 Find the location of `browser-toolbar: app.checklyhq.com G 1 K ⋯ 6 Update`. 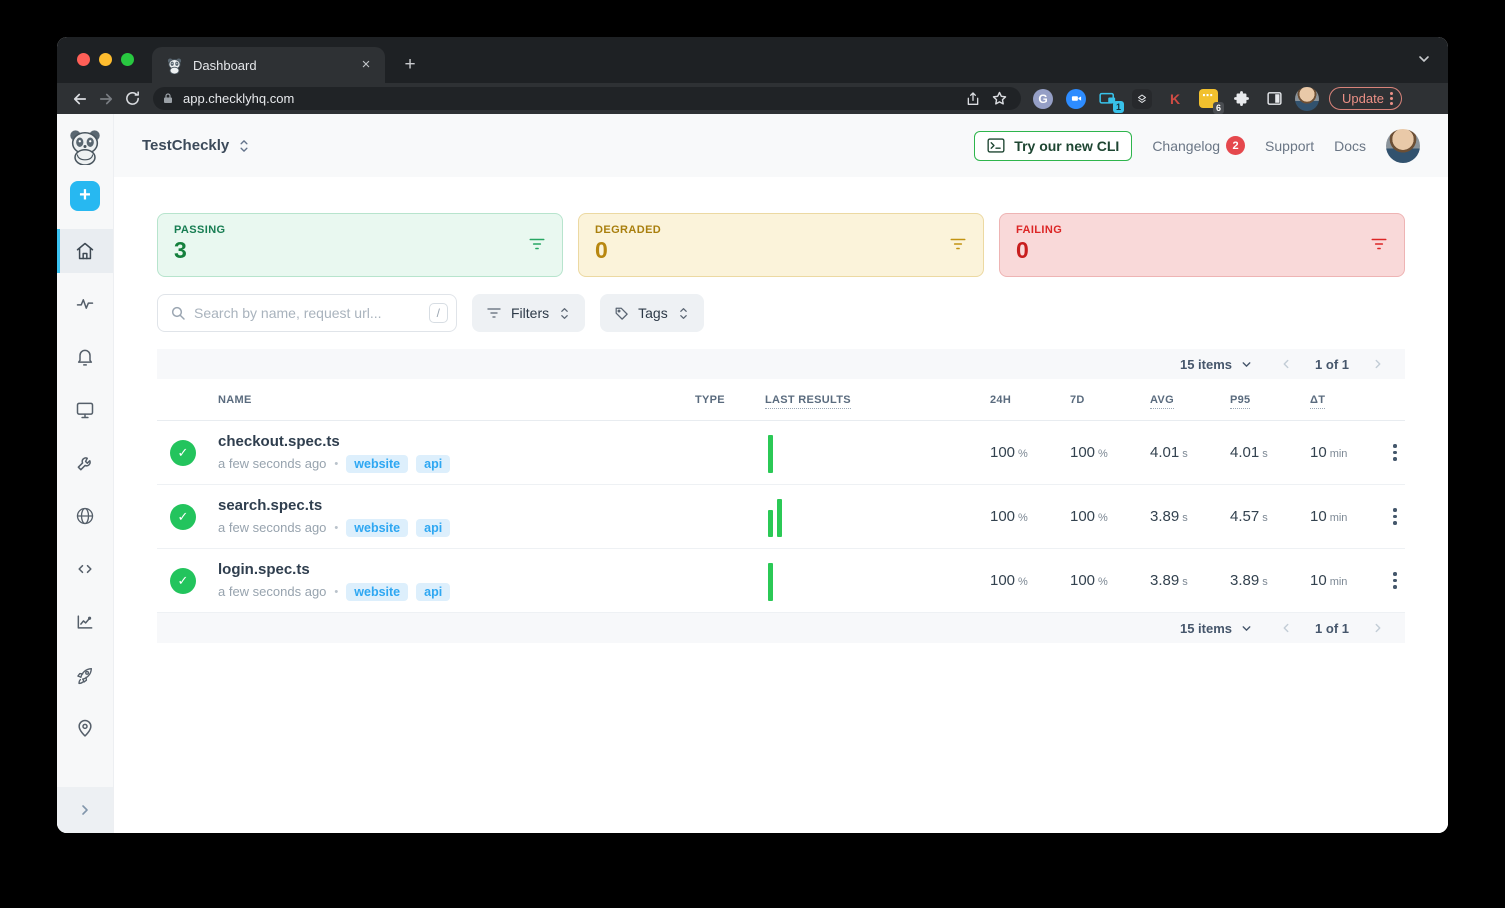

browser-toolbar: app.checklyhq.com G 1 K ⋯ 6 Update is located at coordinates (752, 98).